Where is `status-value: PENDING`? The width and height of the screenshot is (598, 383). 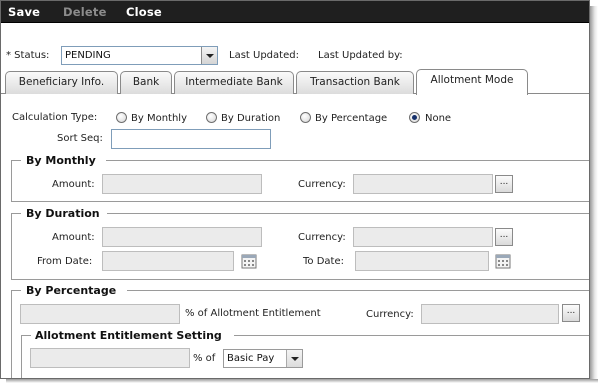
status-value: PENDING is located at coordinates (88, 55).